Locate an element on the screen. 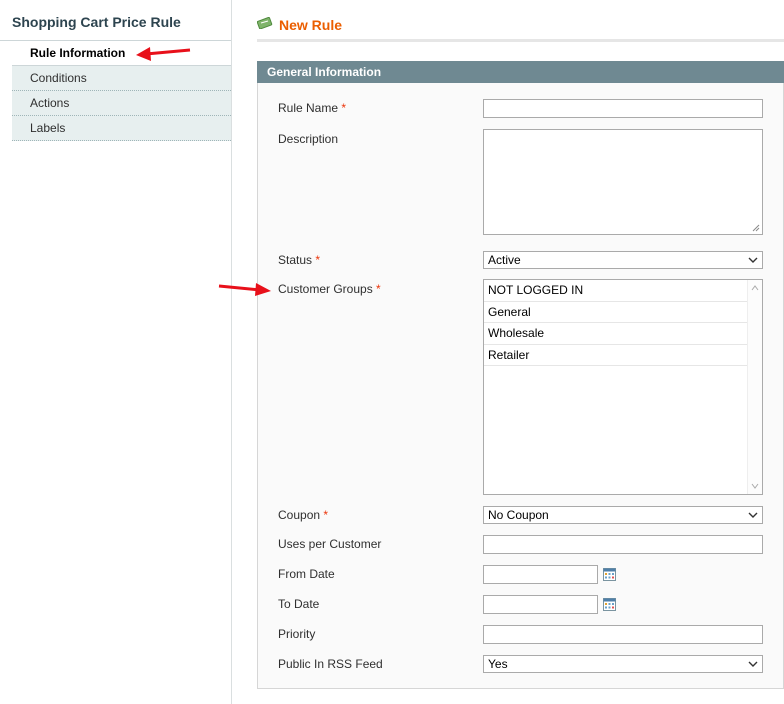 This screenshot has width=784, height=704. tab-rule-information: Rule Information is located at coordinates (121, 53).